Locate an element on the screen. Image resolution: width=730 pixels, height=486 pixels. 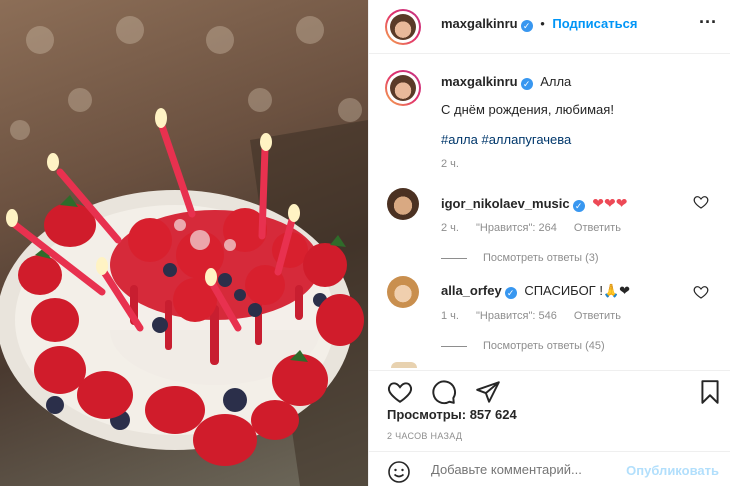
next-commenter-avatar is located at coordinates (404, 365).